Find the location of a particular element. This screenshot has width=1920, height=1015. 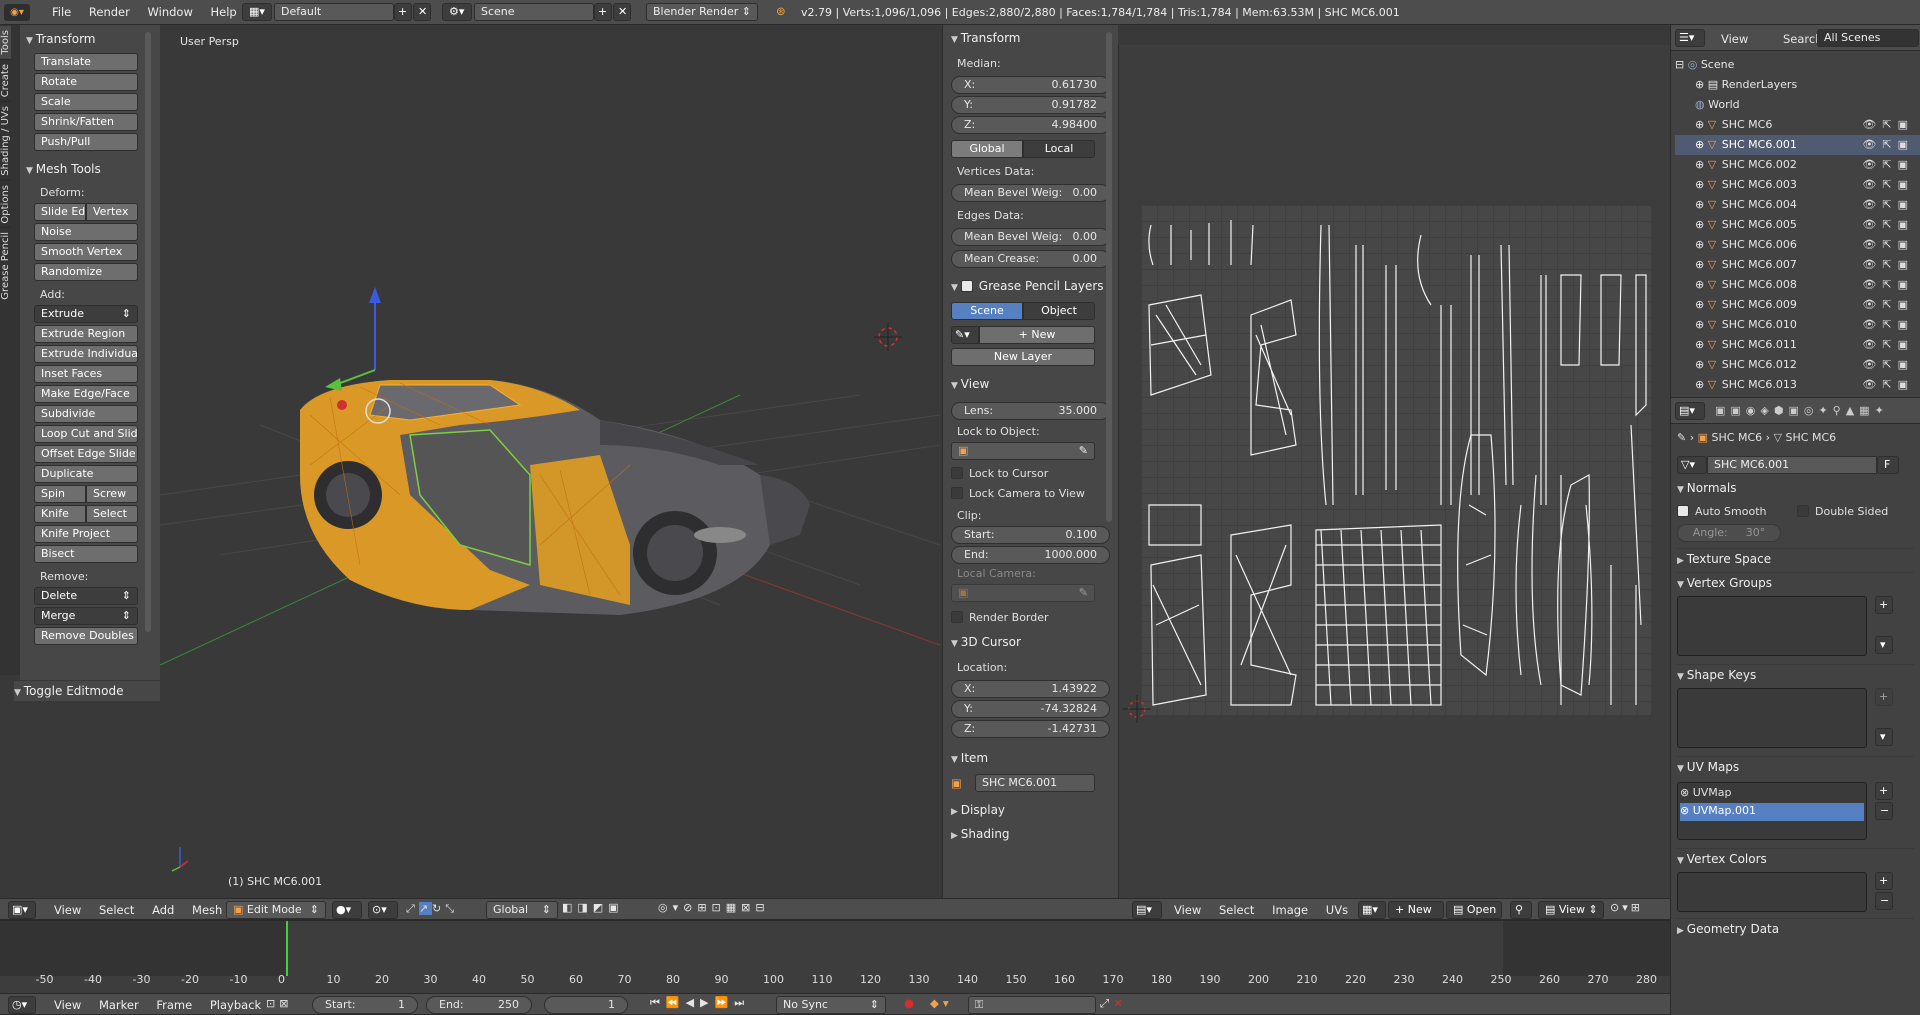

transform-panel-header: Transform is located at coordinates (90, 39).